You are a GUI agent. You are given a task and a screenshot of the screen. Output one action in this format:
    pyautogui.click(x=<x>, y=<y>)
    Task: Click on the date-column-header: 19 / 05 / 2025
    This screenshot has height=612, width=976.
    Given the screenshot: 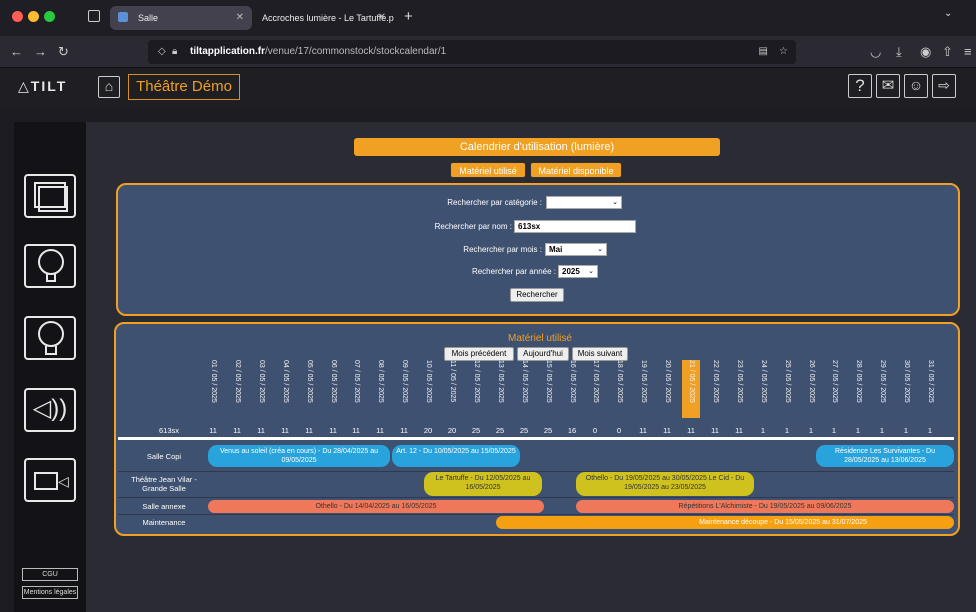 What is the action you would take?
    pyautogui.click(x=643, y=389)
    